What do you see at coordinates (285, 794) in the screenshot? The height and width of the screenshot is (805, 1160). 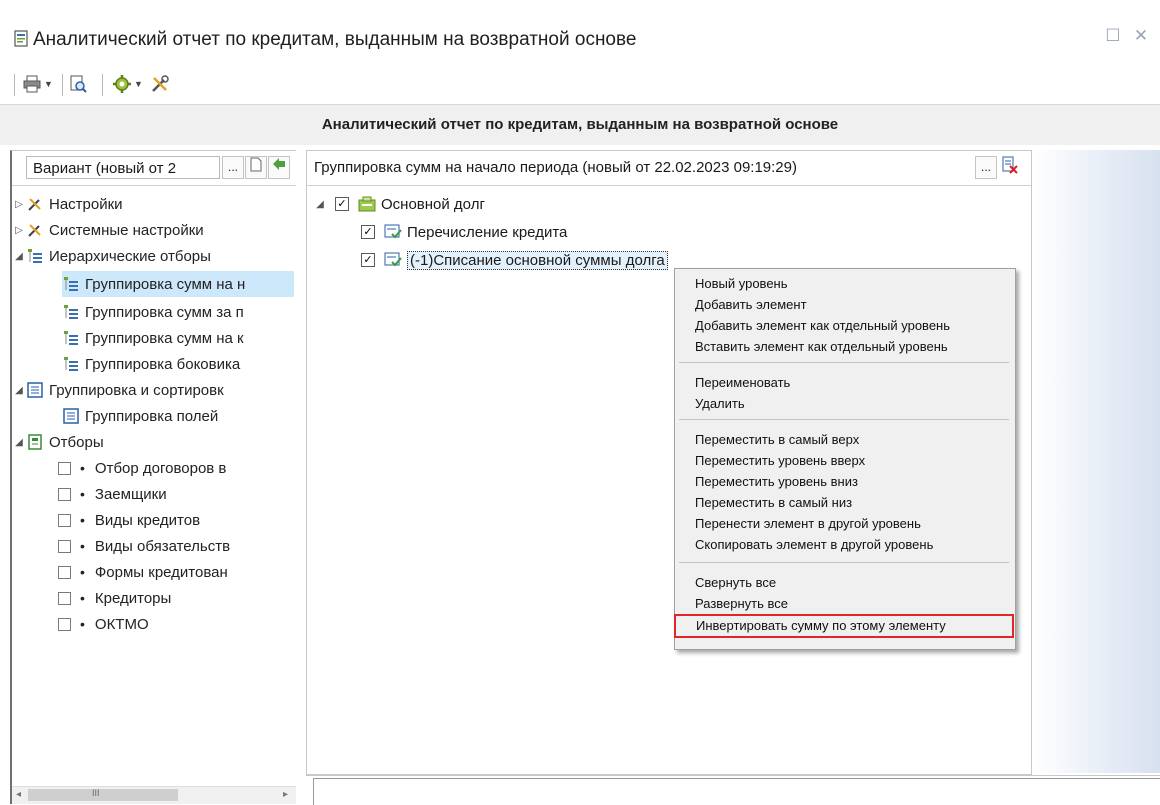 I see `scroll-right-icon: ▸` at bounding box center [285, 794].